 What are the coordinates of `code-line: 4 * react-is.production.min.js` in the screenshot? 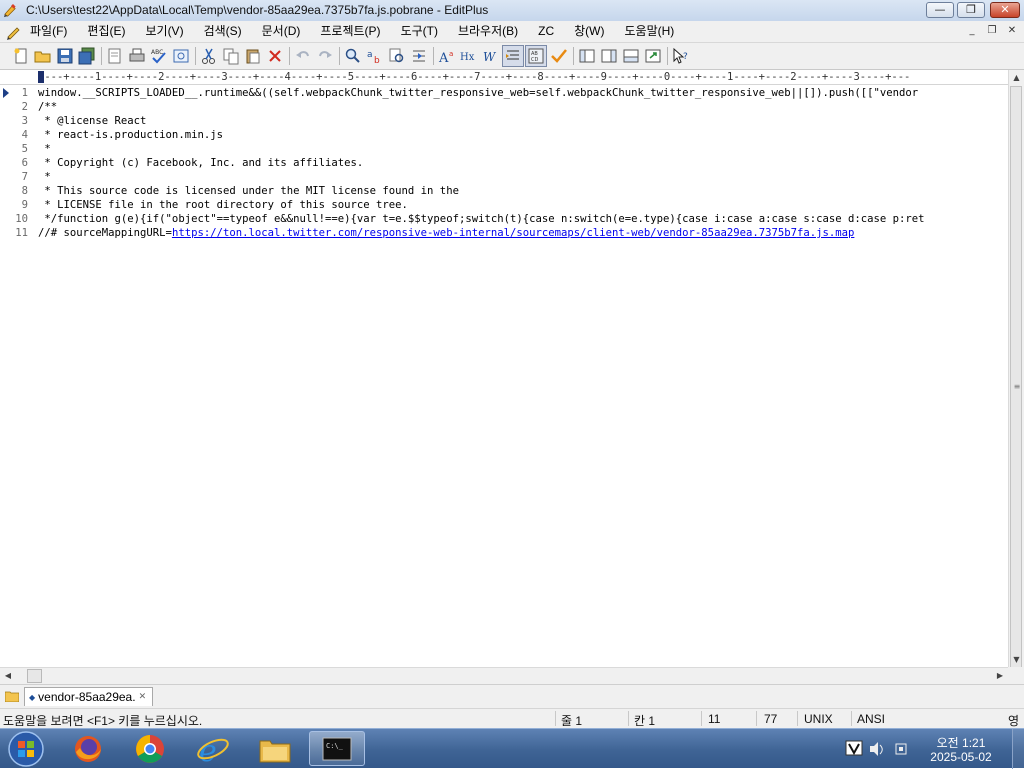 It's located at (504, 135).